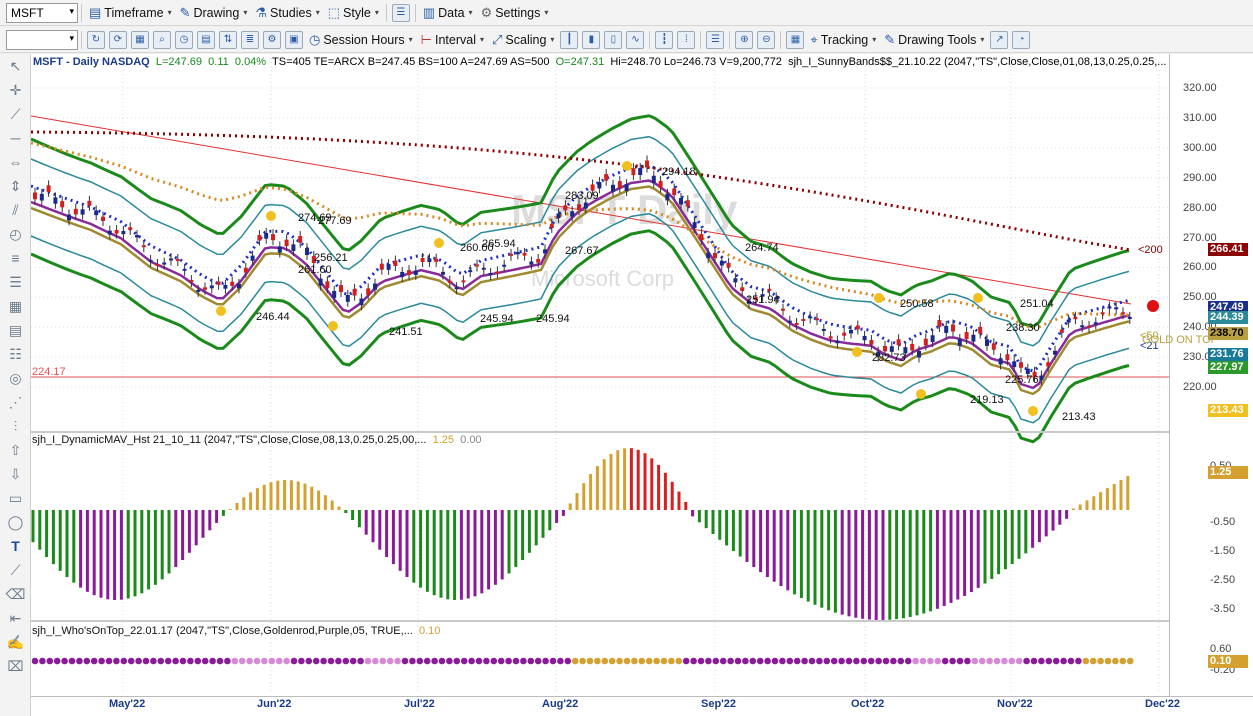 The width and height of the screenshot is (1253, 716). I want to click on bars-icon: ▤, so click(206, 39).